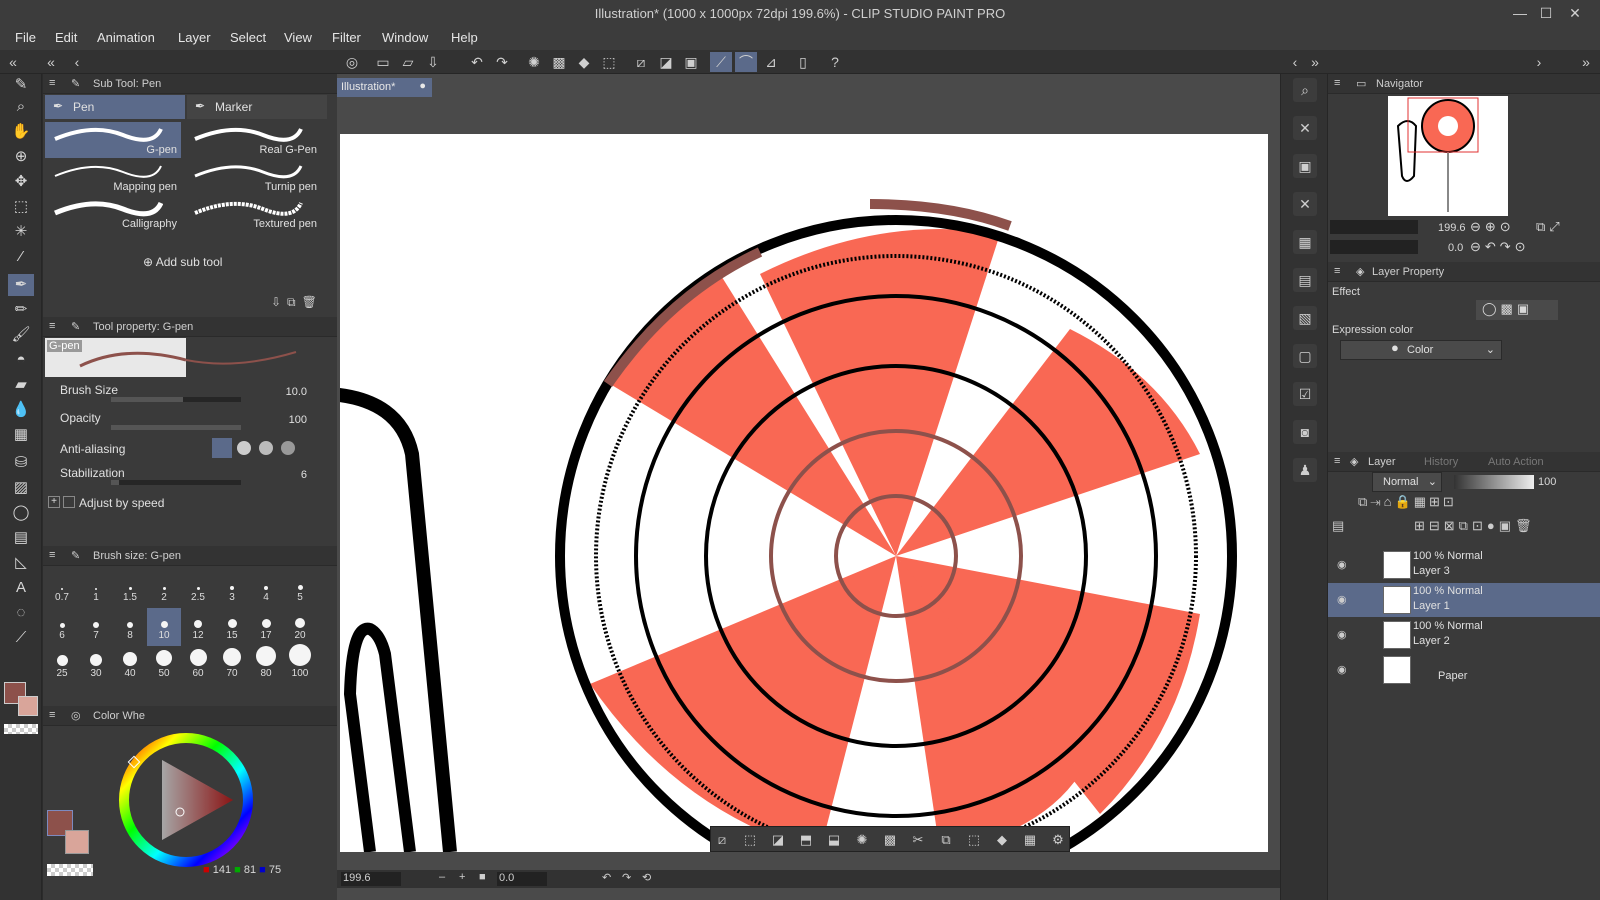 Image resolution: width=1600 pixels, height=900 pixels. I want to click on transform-icon: ⬚, so click(609, 62).